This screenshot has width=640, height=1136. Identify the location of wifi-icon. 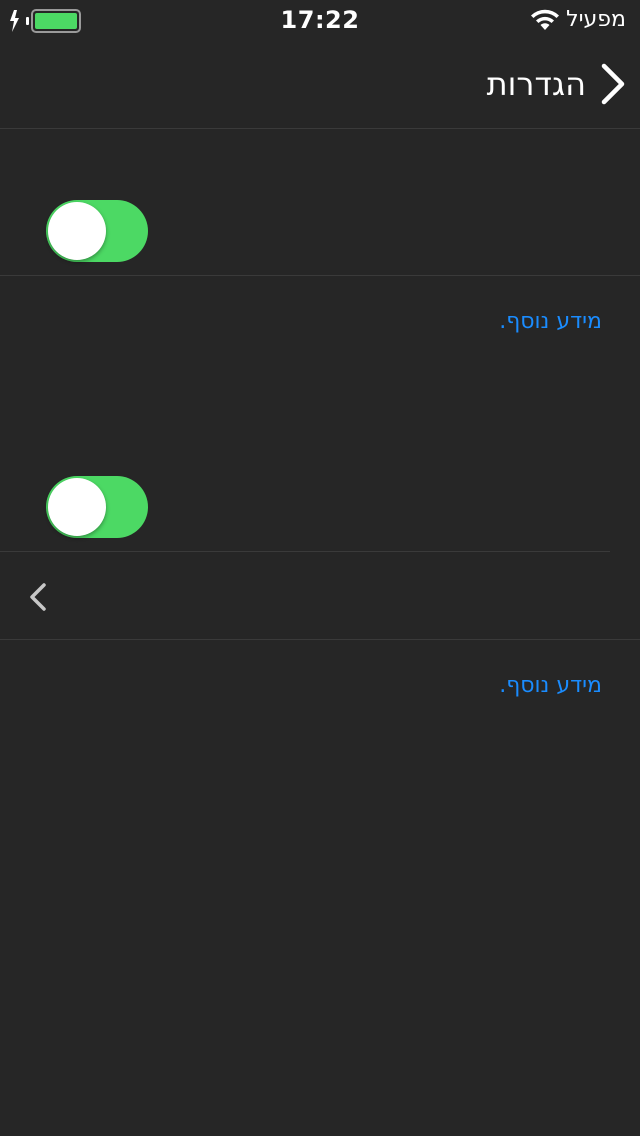
(545, 19).